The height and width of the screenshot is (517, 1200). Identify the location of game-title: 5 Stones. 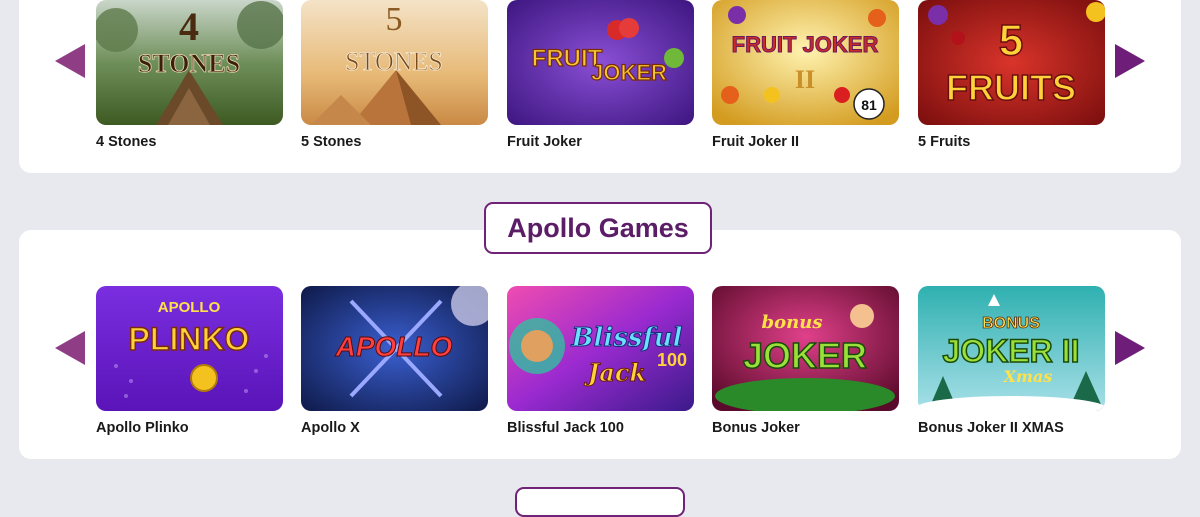
(331, 142).